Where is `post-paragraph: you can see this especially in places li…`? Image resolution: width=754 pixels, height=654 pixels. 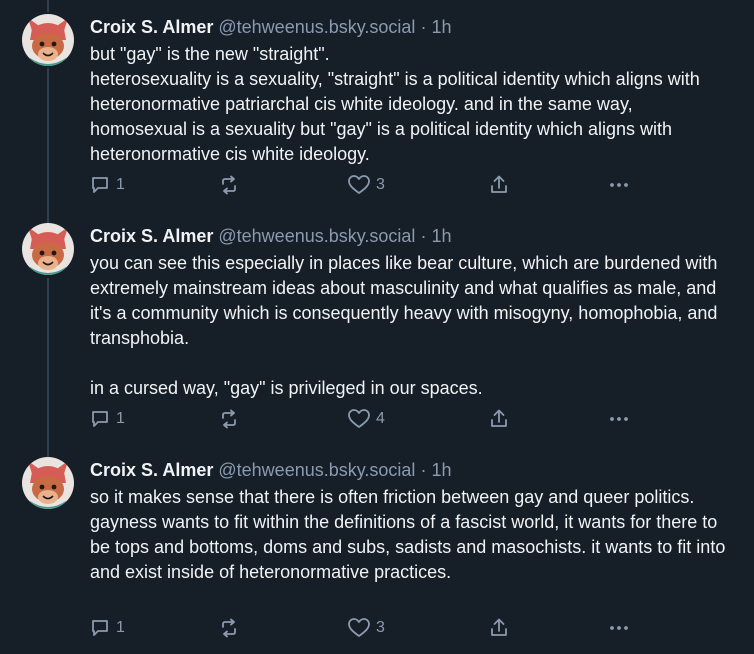 post-paragraph: you can see this especially in places li… is located at coordinates (404, 300).